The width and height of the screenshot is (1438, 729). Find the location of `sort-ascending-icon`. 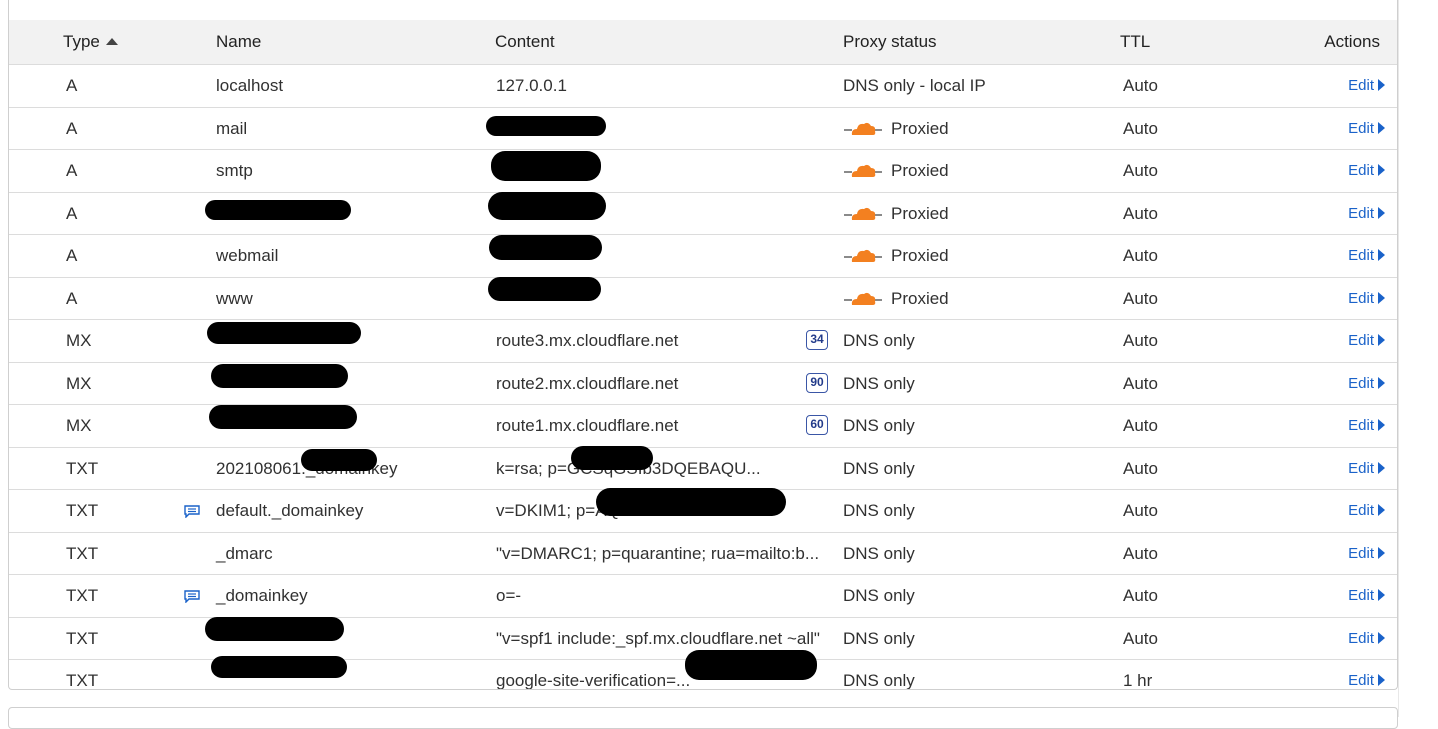

sort-ascending-icon is located at coordinates (111, 41).